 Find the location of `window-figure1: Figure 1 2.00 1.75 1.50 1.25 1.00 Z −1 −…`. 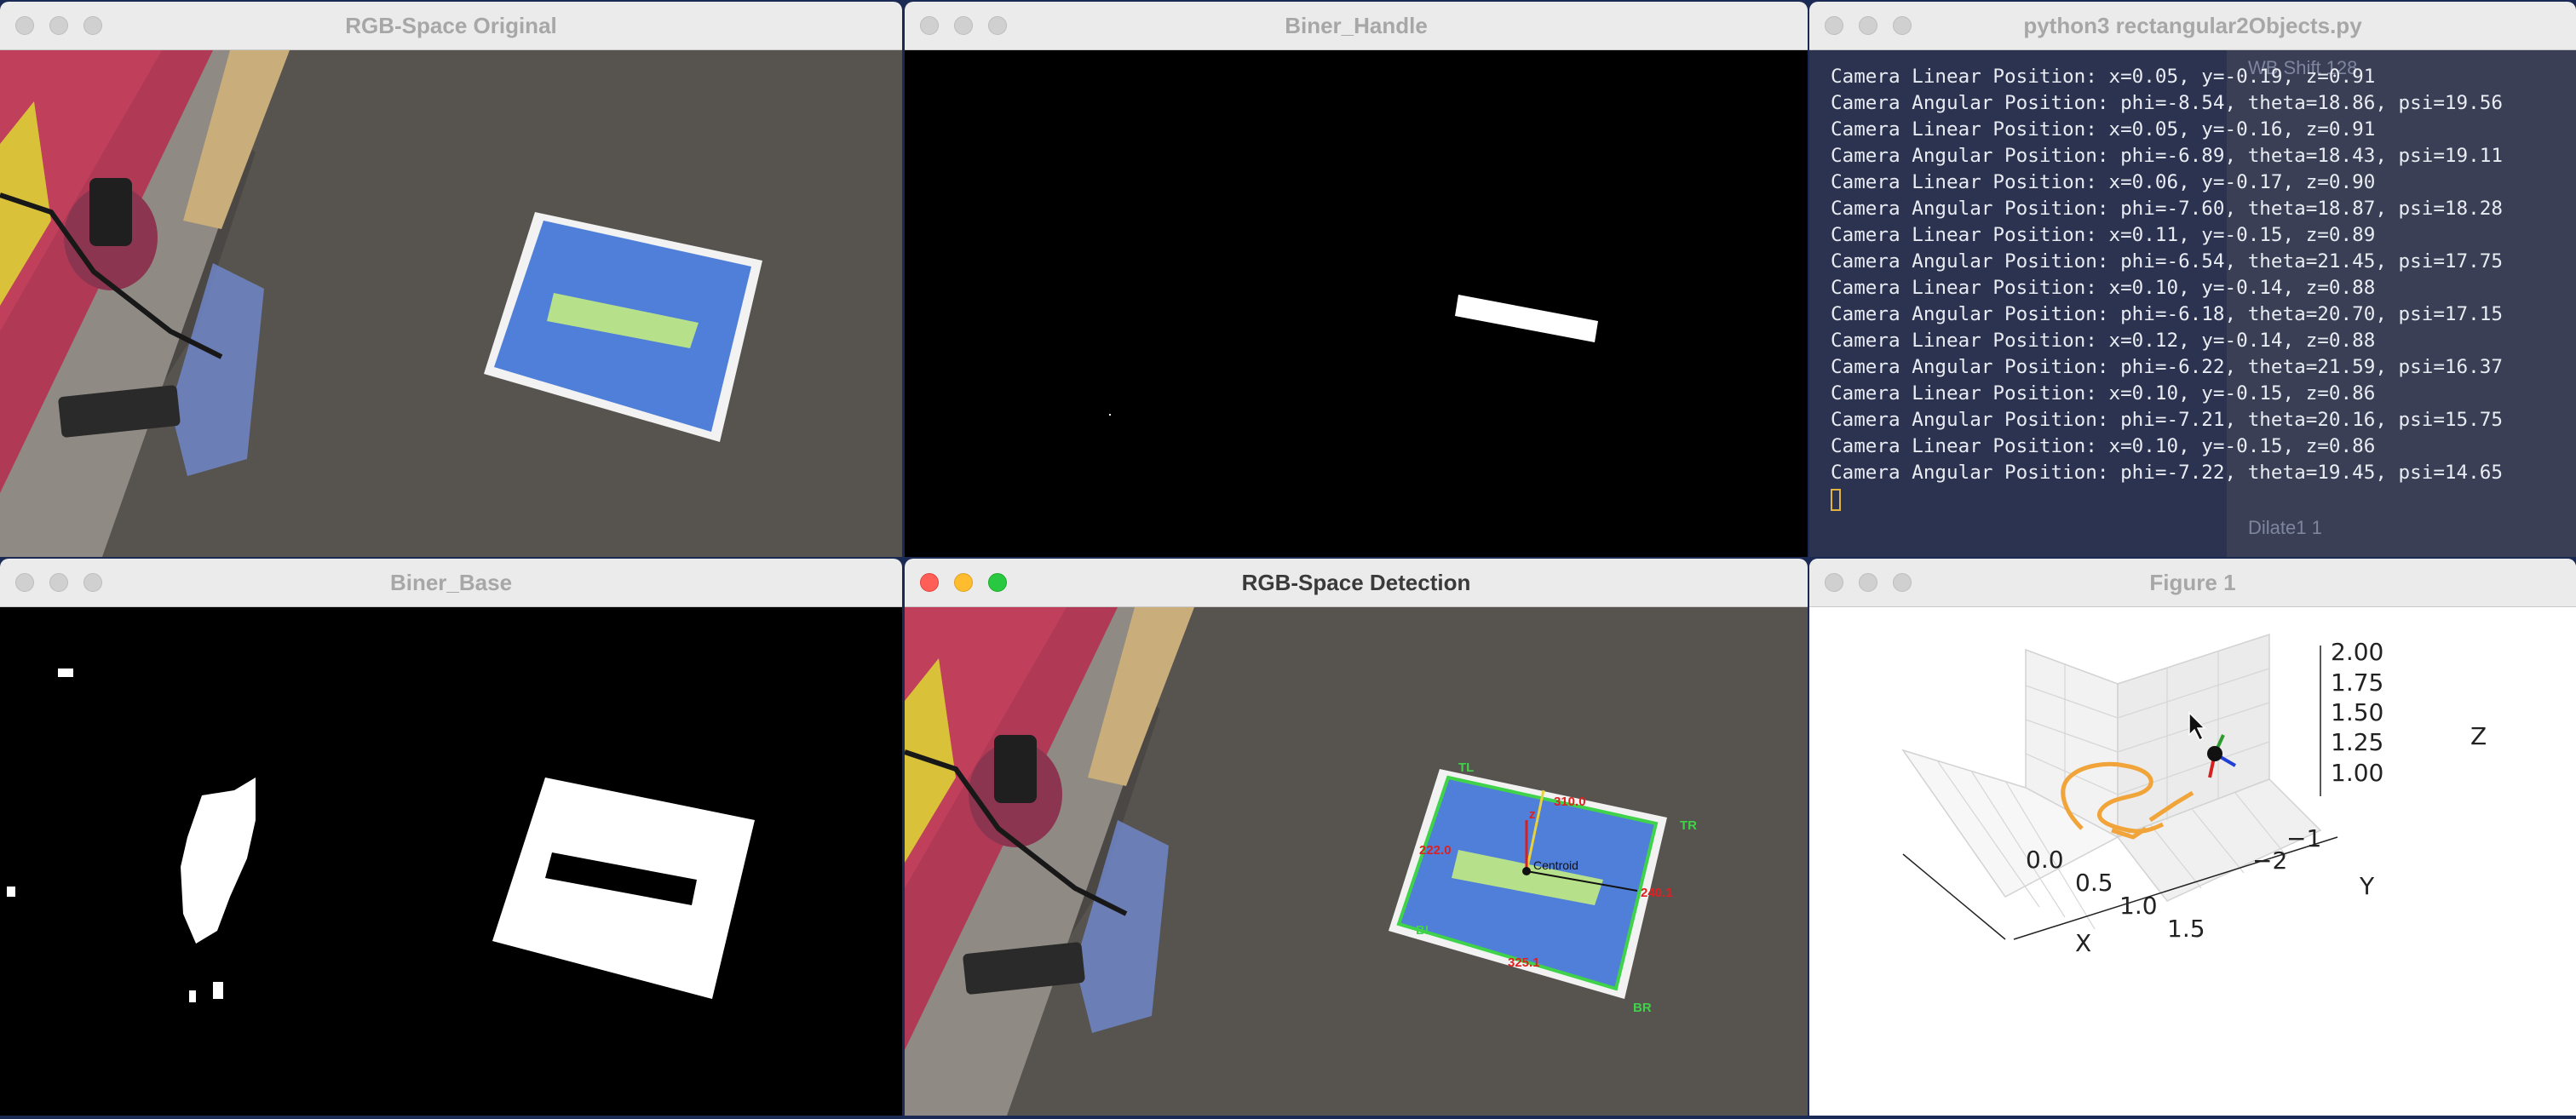

window-figure1: Figure 1 2.00 1.75 1.50 1.25 1.00 Z −1 −… is located at coordinates (2192, 837).